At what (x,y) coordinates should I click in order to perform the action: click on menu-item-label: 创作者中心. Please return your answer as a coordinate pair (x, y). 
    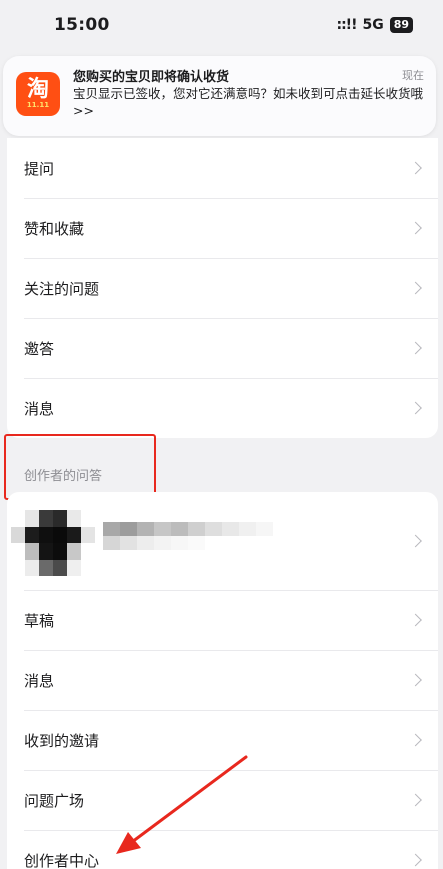
    Looking at the image, I should click on (62, 860).